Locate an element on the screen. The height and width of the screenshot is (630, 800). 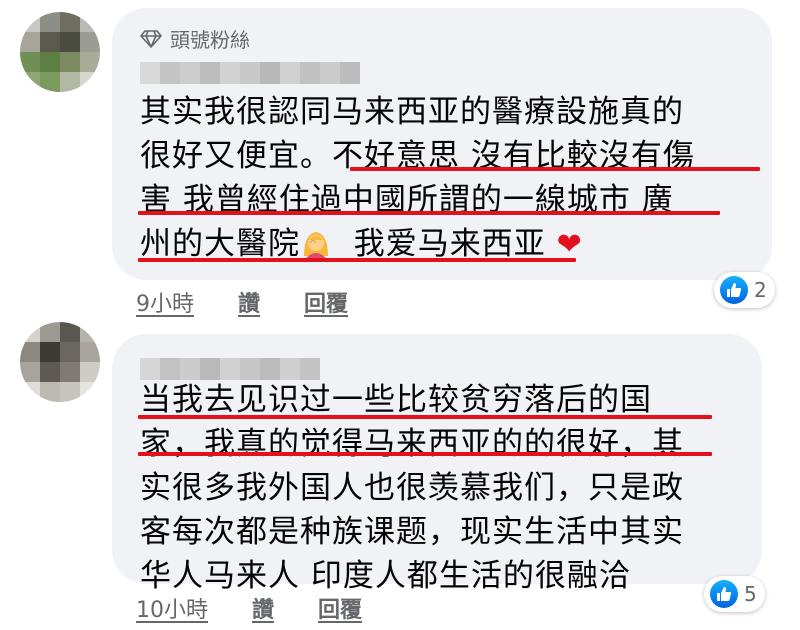
top-fan-badge: 頭號粉絲 is located at coordinates (195, 38).